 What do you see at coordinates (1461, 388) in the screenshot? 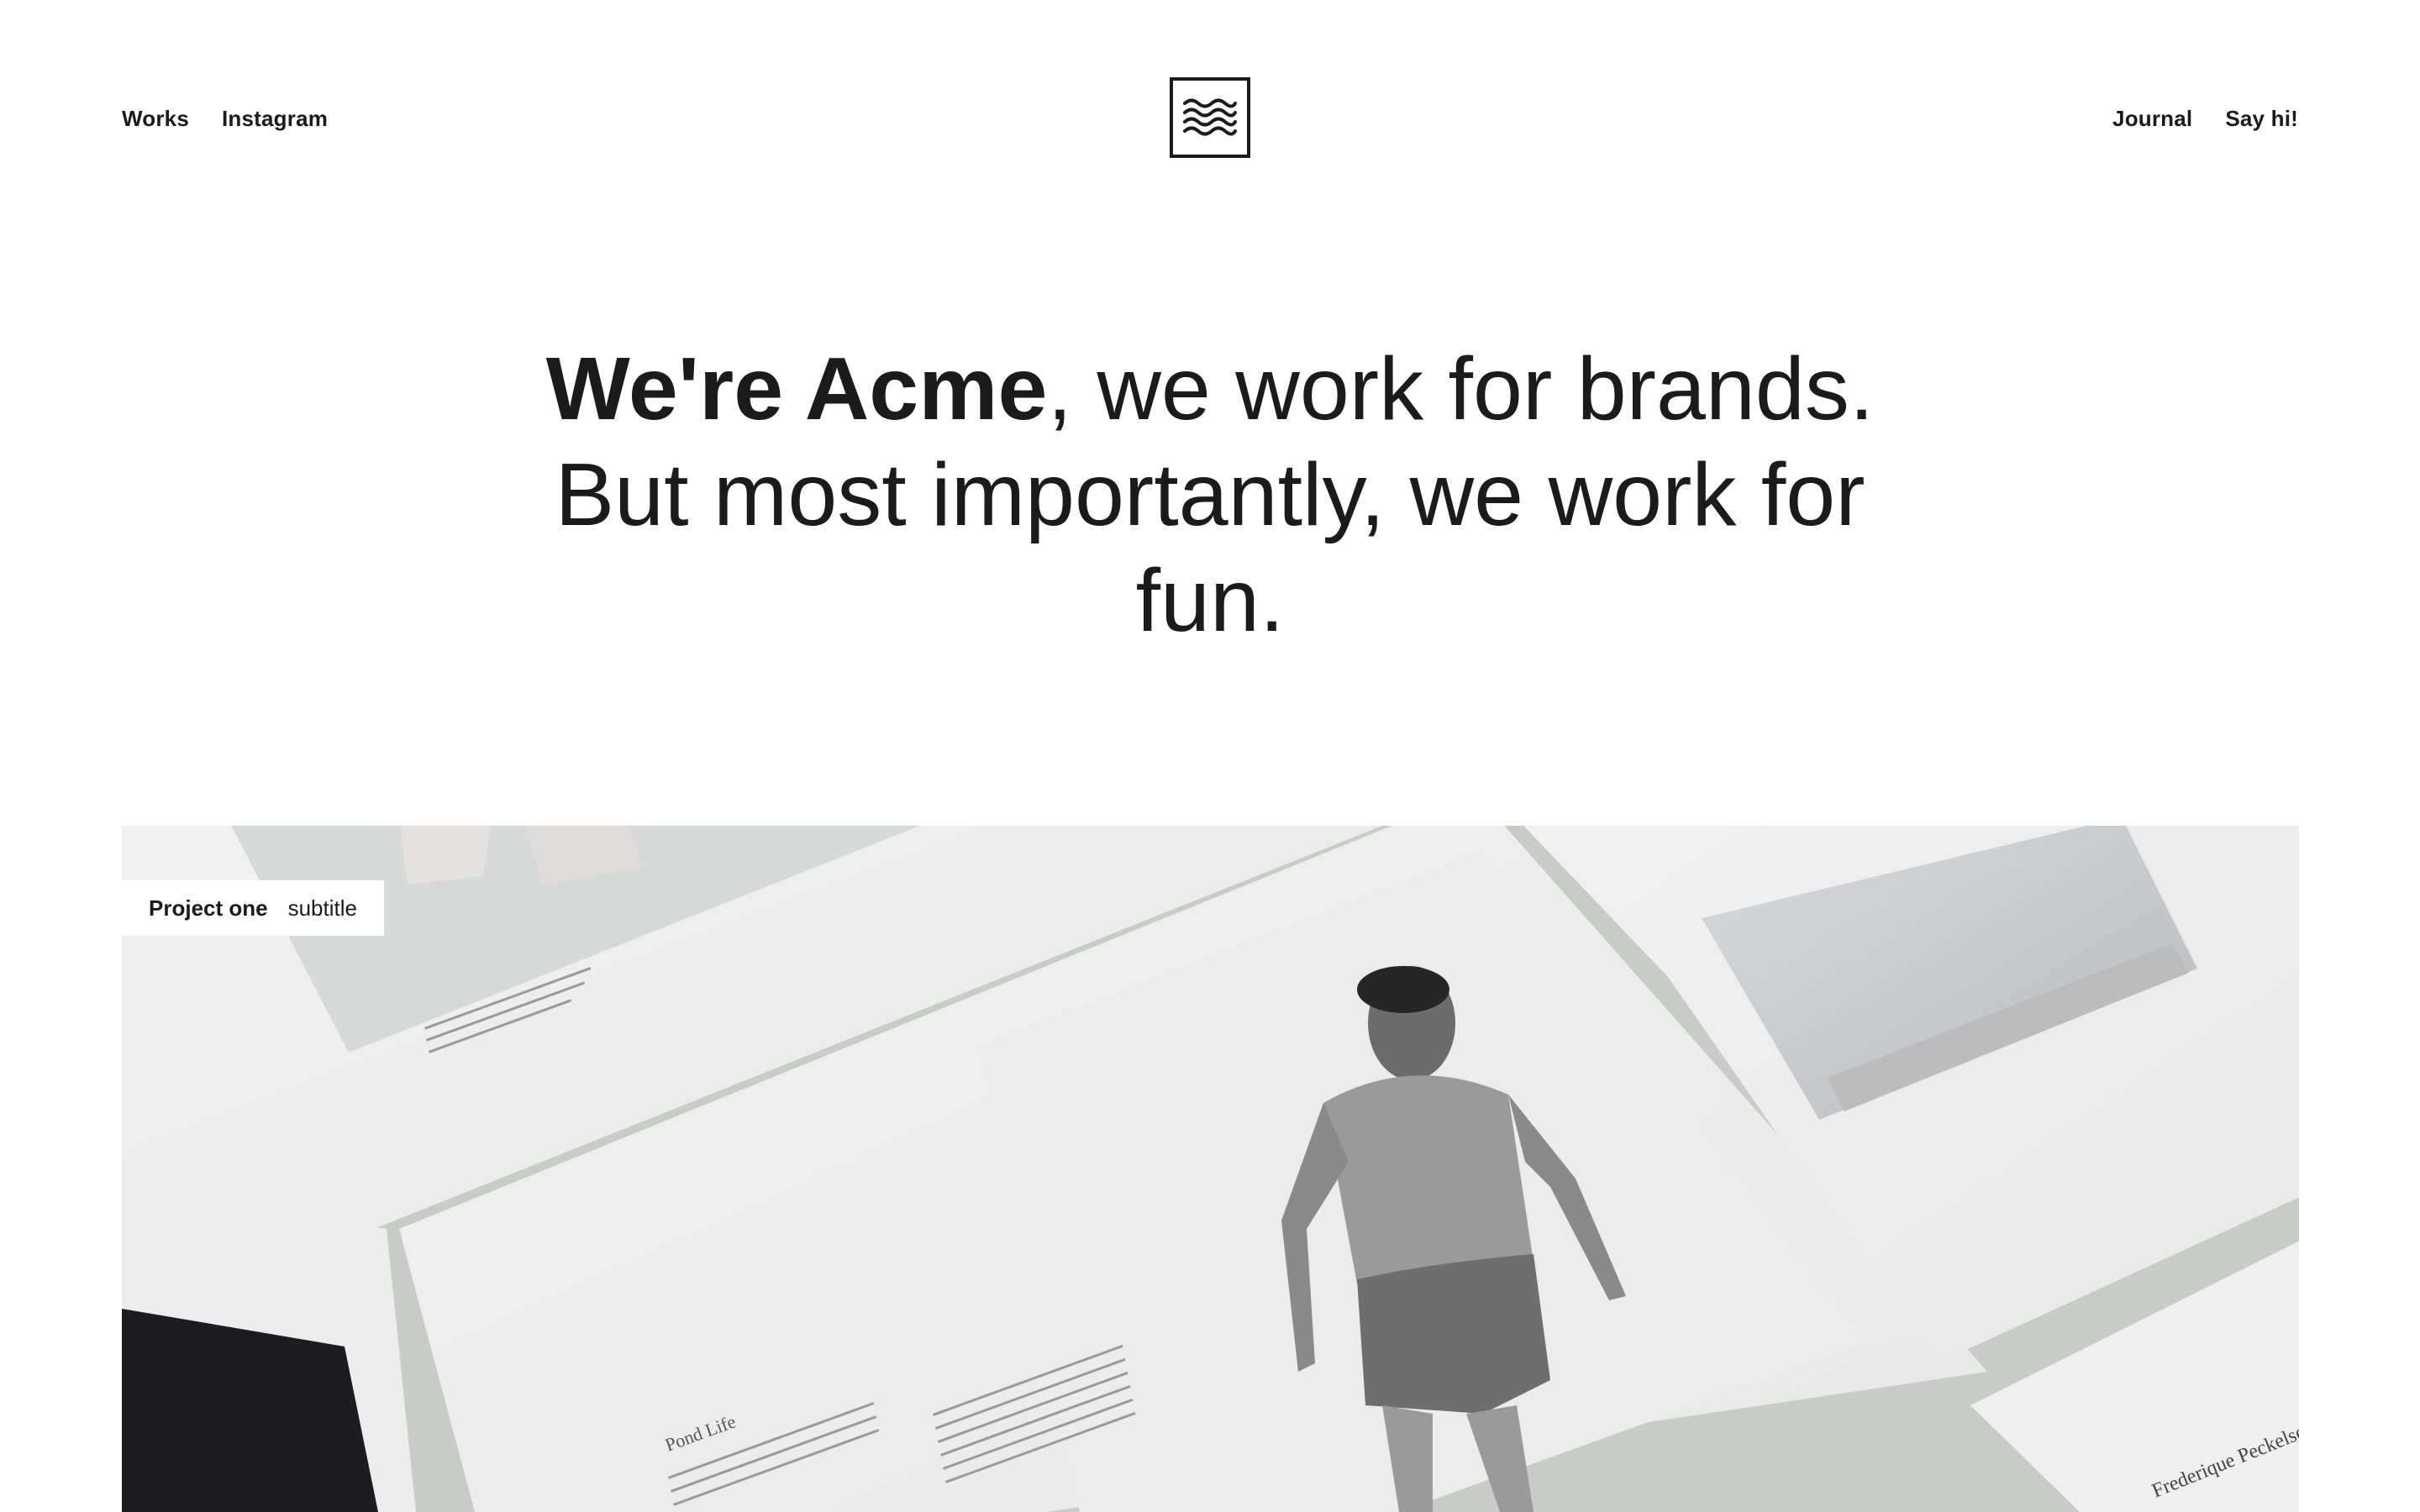
I see `hero-line-1-rest: , we work for brands.` at bounding box center [1461, 388].